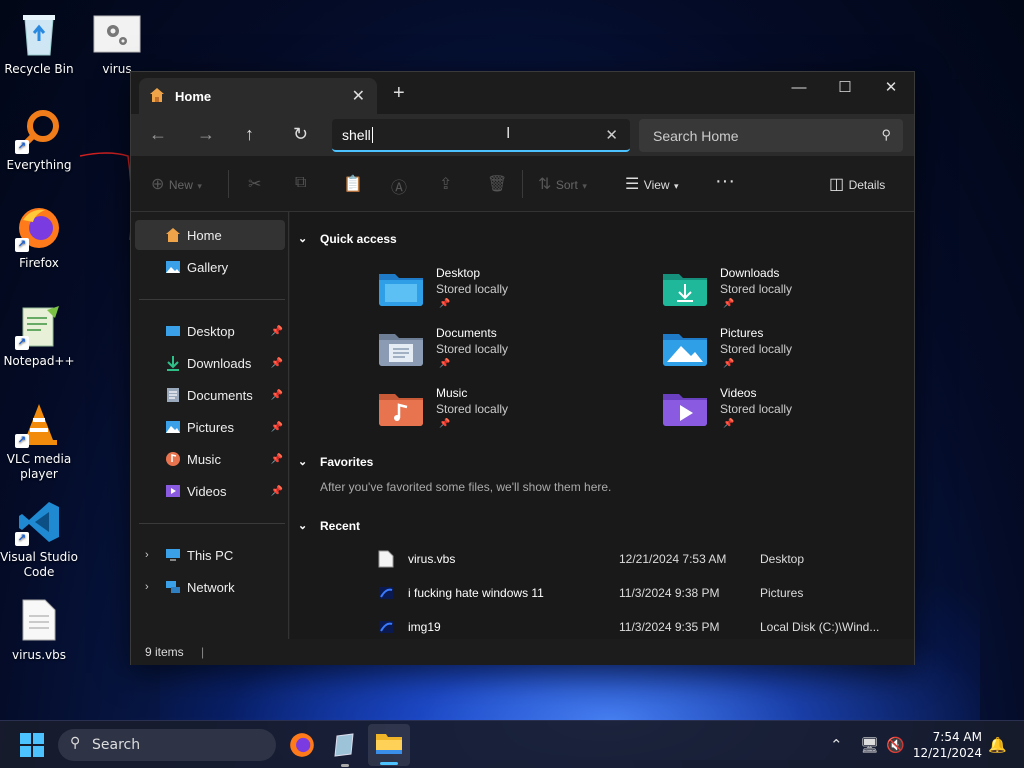  What do you see at coordinates (210, 491) in the screenshot?
I see `sidebar-item-videos: Videos 📌` at bounding box center [210, 491].